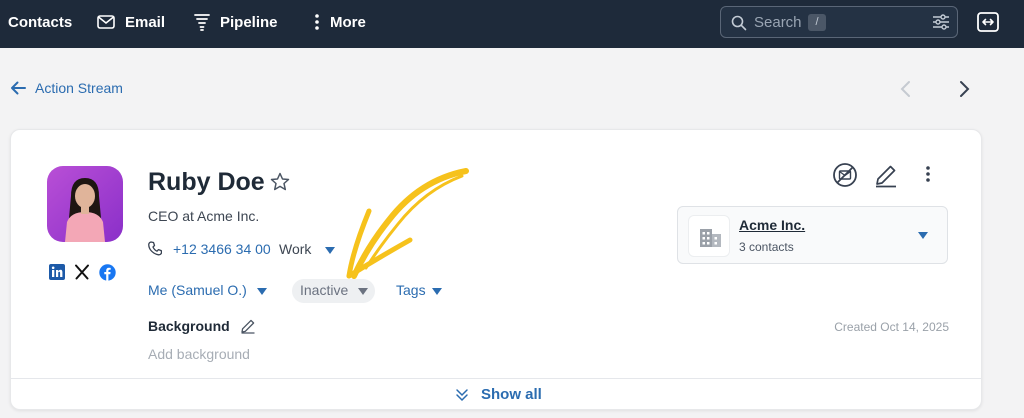 The height and width of the screenshot is (418, 1024). What do you see at coordinates (512, 24) in the screenshot?
I see `top-navigation: Contacts Email Pipeline More Search /` at bounding box center [512, 24].